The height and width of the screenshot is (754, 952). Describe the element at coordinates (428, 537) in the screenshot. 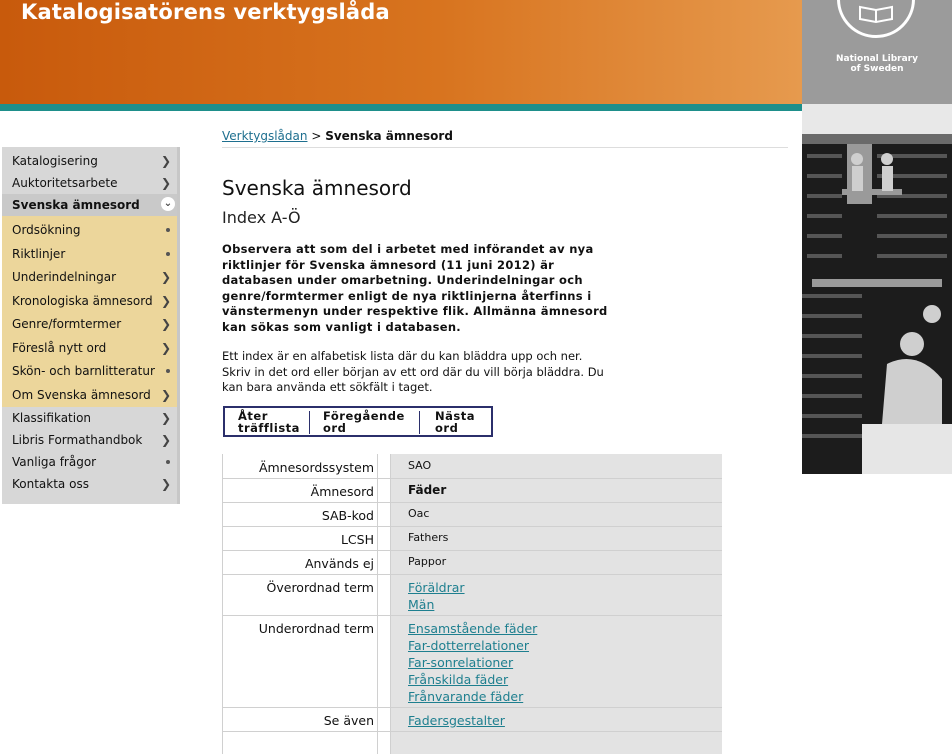

I see `row-value: Fathers` at that location.